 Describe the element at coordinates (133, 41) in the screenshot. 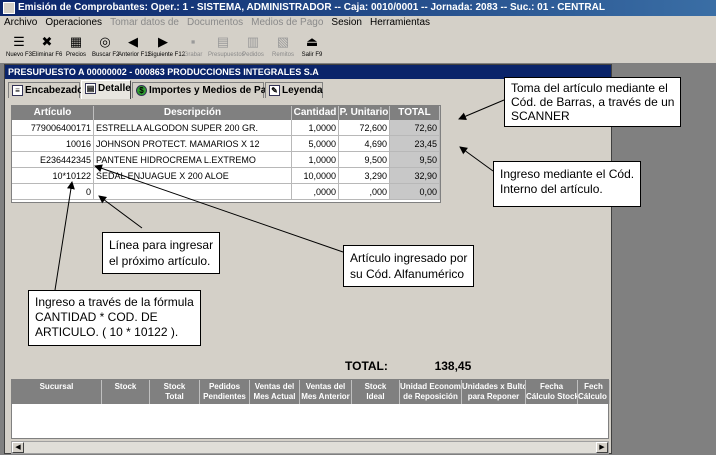

I see `previous-arrow-icon: ◀` at that location.